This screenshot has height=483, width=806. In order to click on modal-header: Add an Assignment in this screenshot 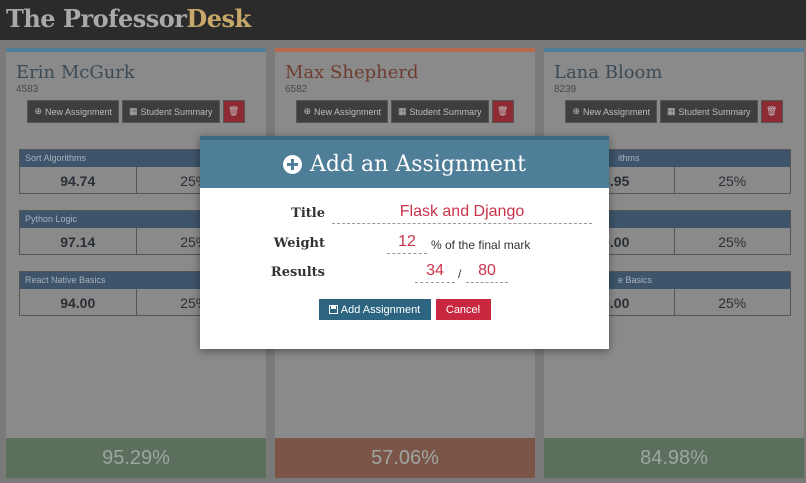, I will do `click(404, 162)`.